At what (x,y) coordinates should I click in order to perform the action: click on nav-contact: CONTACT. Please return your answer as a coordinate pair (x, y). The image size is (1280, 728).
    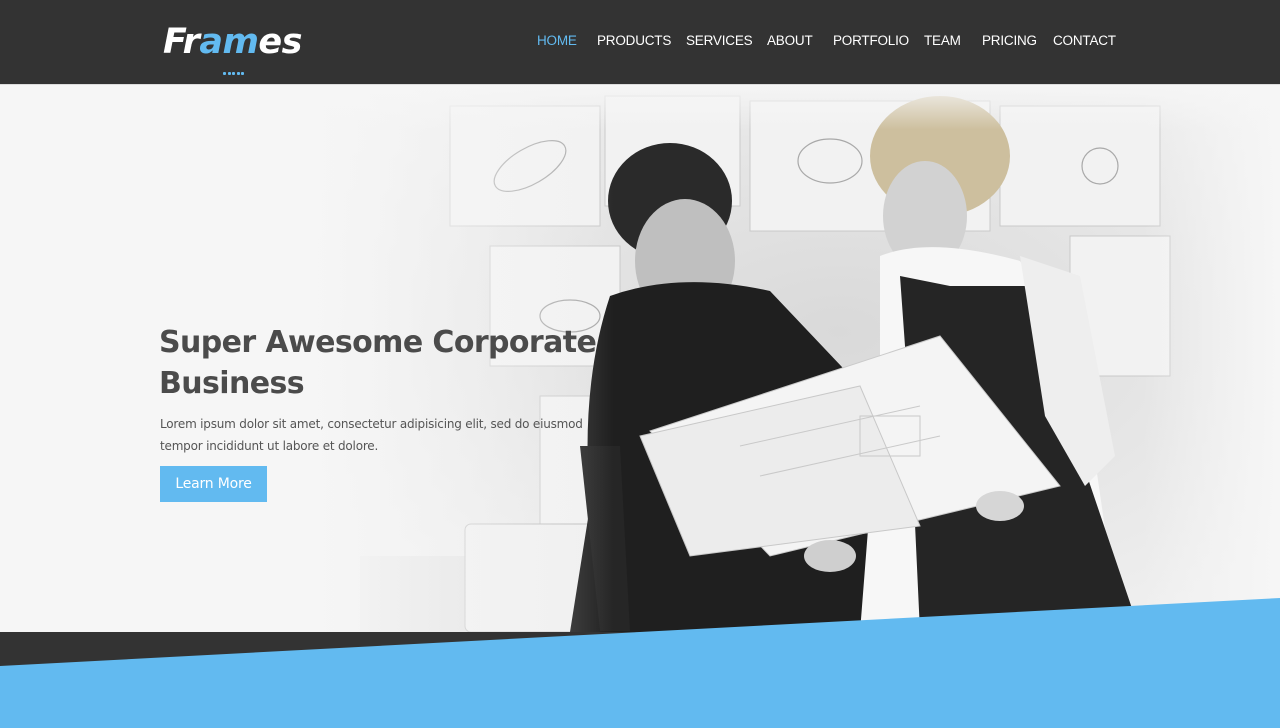
    Looking at the image, I should click on (1084, 40).